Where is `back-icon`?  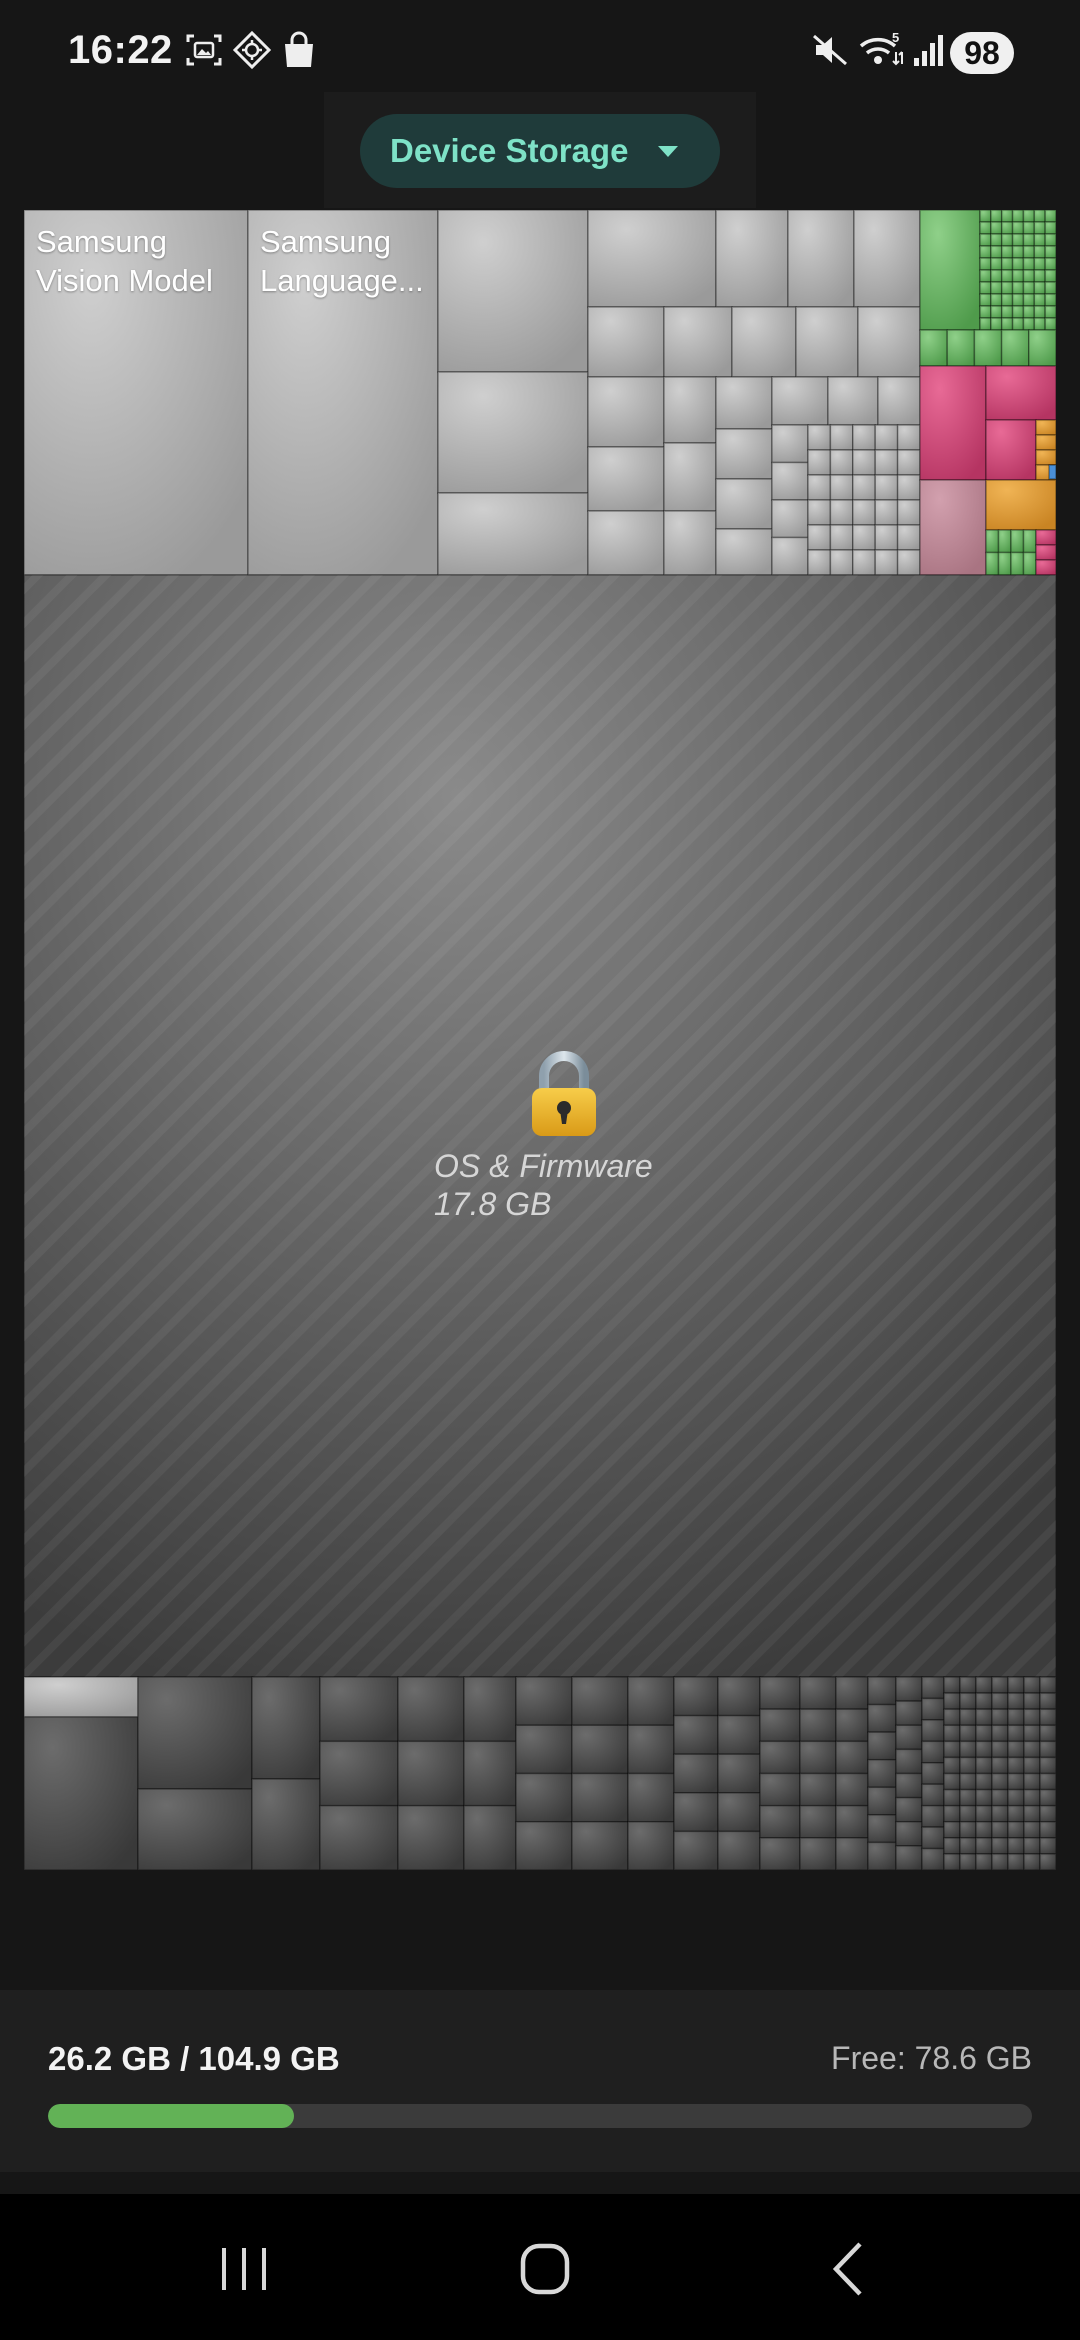
back-icon is located at coordinates (848, 2269).